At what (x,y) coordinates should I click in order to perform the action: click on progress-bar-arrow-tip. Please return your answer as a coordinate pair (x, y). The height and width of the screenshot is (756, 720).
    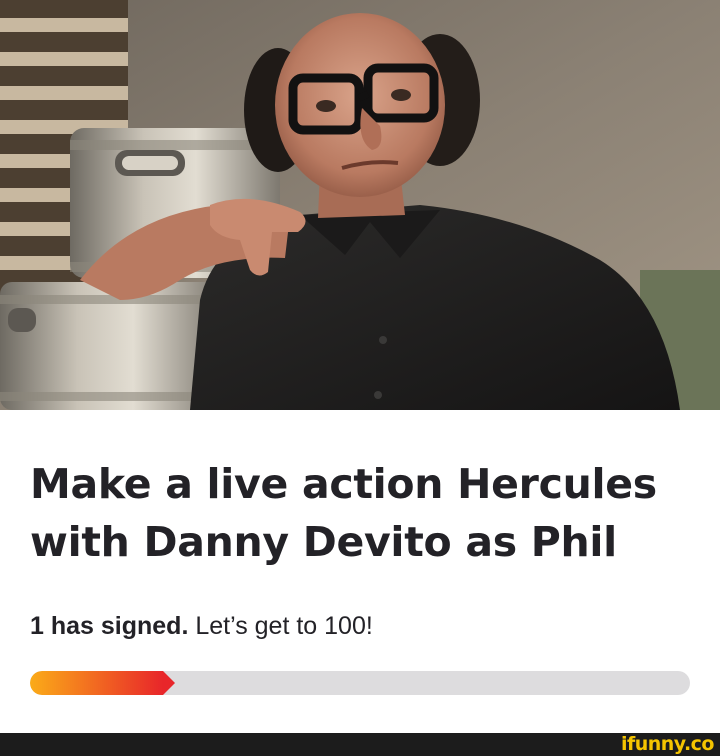
    Looking at the image, I should click on (169, 683).